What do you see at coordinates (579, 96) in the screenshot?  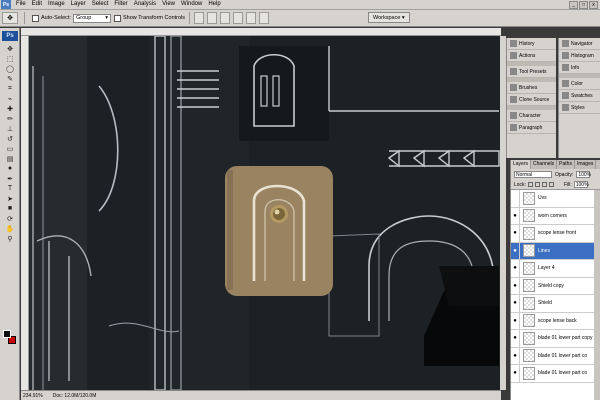 I see `panel-swatches-button: Swatches` at bounding box center [579, 96].